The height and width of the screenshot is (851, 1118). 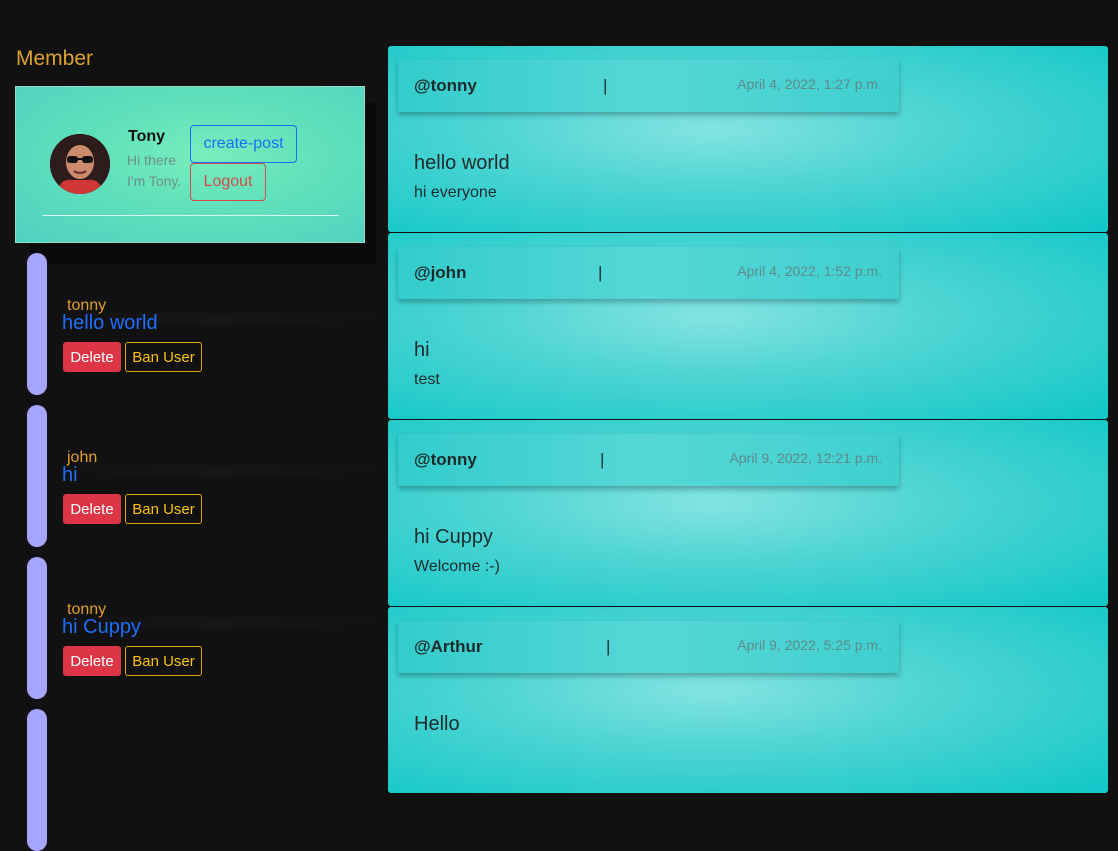 I want to click on post-header: @john | April 4, 2022, 1:52 p.m., so click(x=648, y=273).